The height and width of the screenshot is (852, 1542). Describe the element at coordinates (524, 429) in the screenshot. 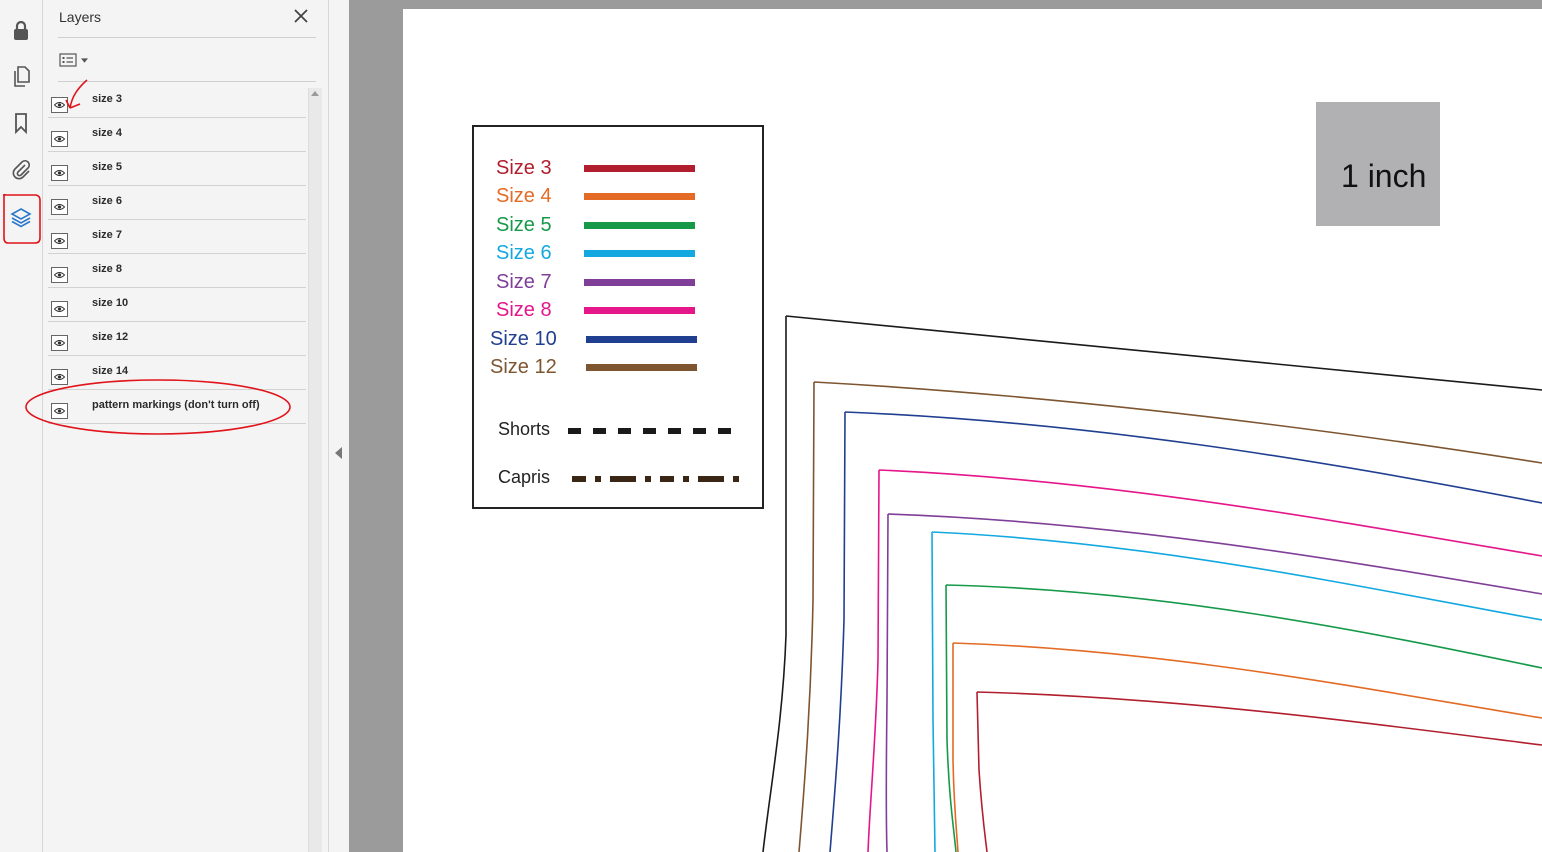

I see `shorts-label: Shorts` at that location.